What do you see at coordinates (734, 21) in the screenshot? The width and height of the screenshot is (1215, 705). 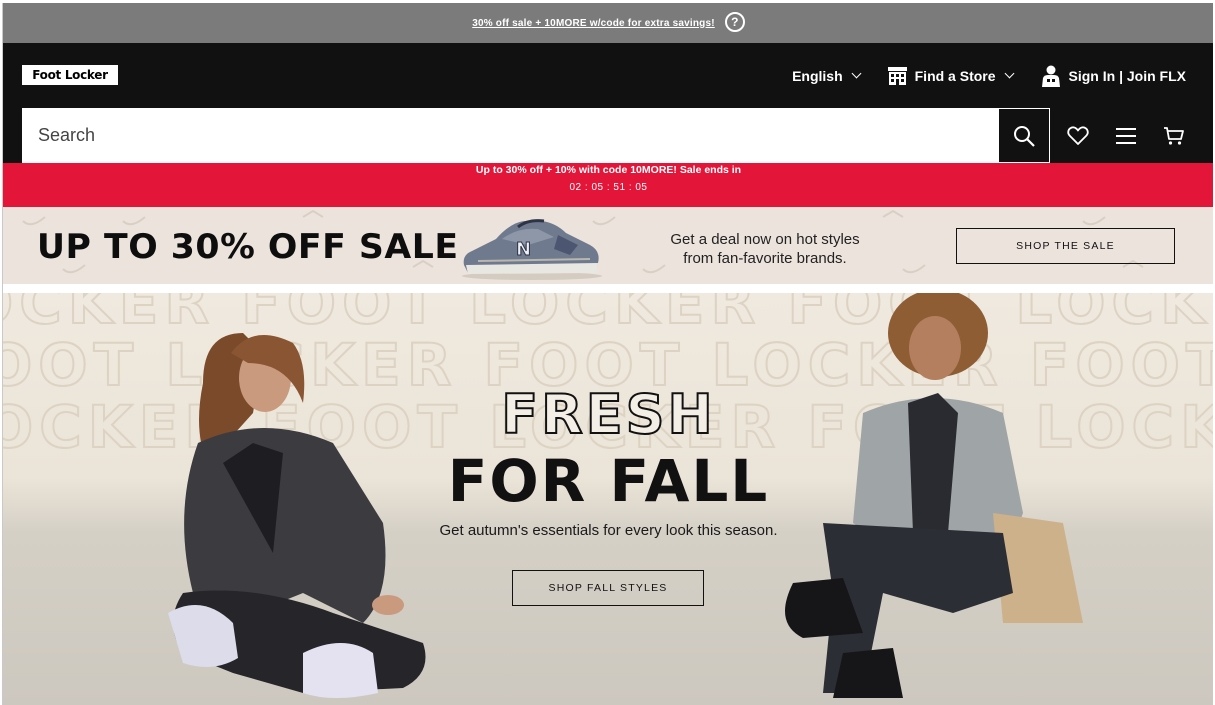 I see `help-icon: ?` at bounding box center [734, 21].